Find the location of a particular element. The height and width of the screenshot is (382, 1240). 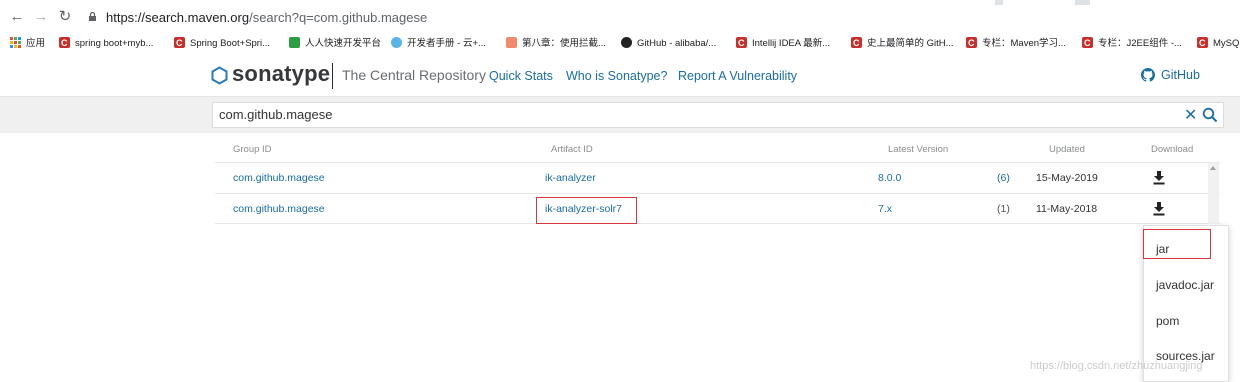

clear-search-icon: ✕ is located at coordinates (1190, 115).